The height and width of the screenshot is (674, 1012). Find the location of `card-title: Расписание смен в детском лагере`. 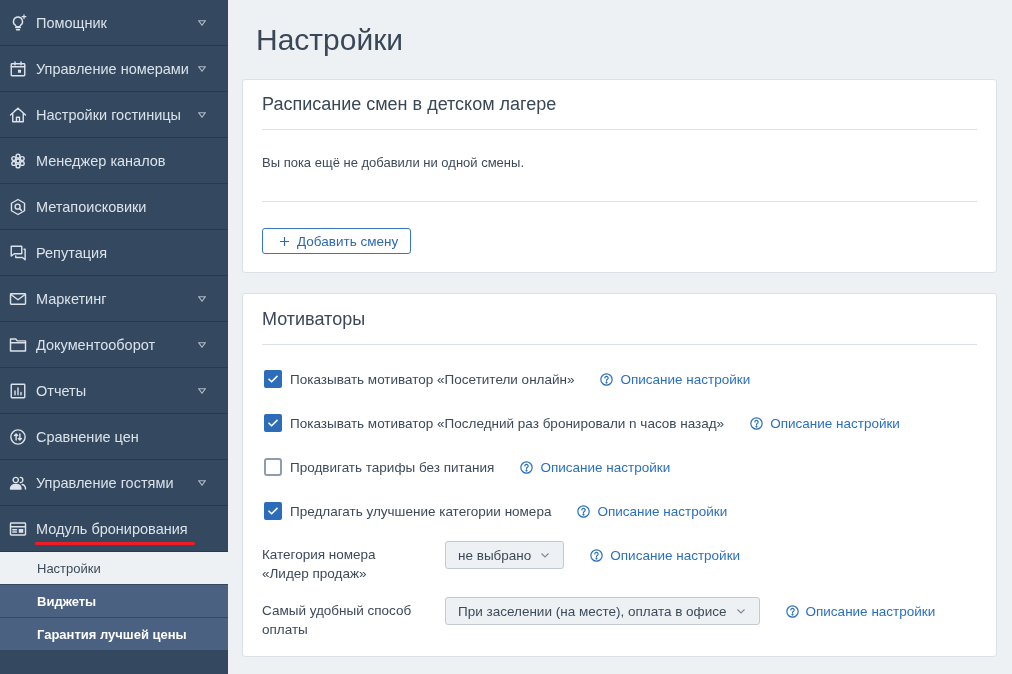

card-title: Расписание смен в детском лагере is located at coordinates (410, 104).